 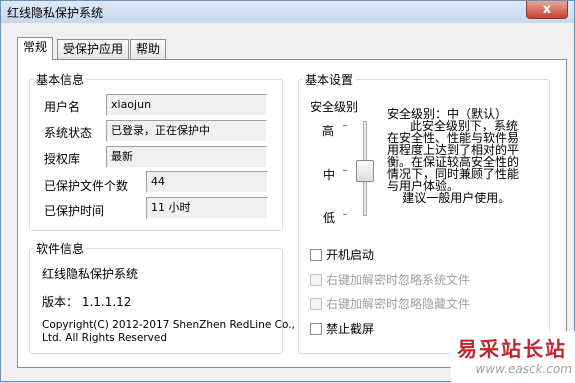 I want to click on software-info-title: 软件信息, so click(x=60, y=248).